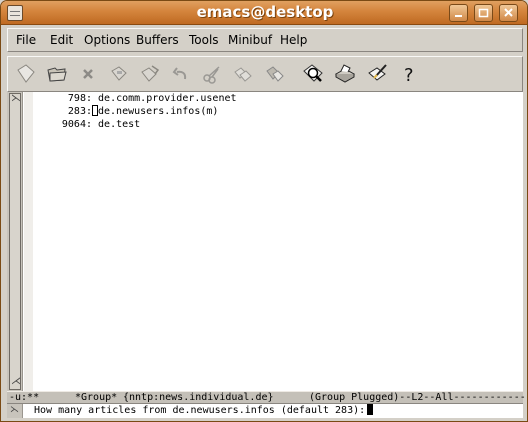  I want to click on maximize-button, so click(483, 13).